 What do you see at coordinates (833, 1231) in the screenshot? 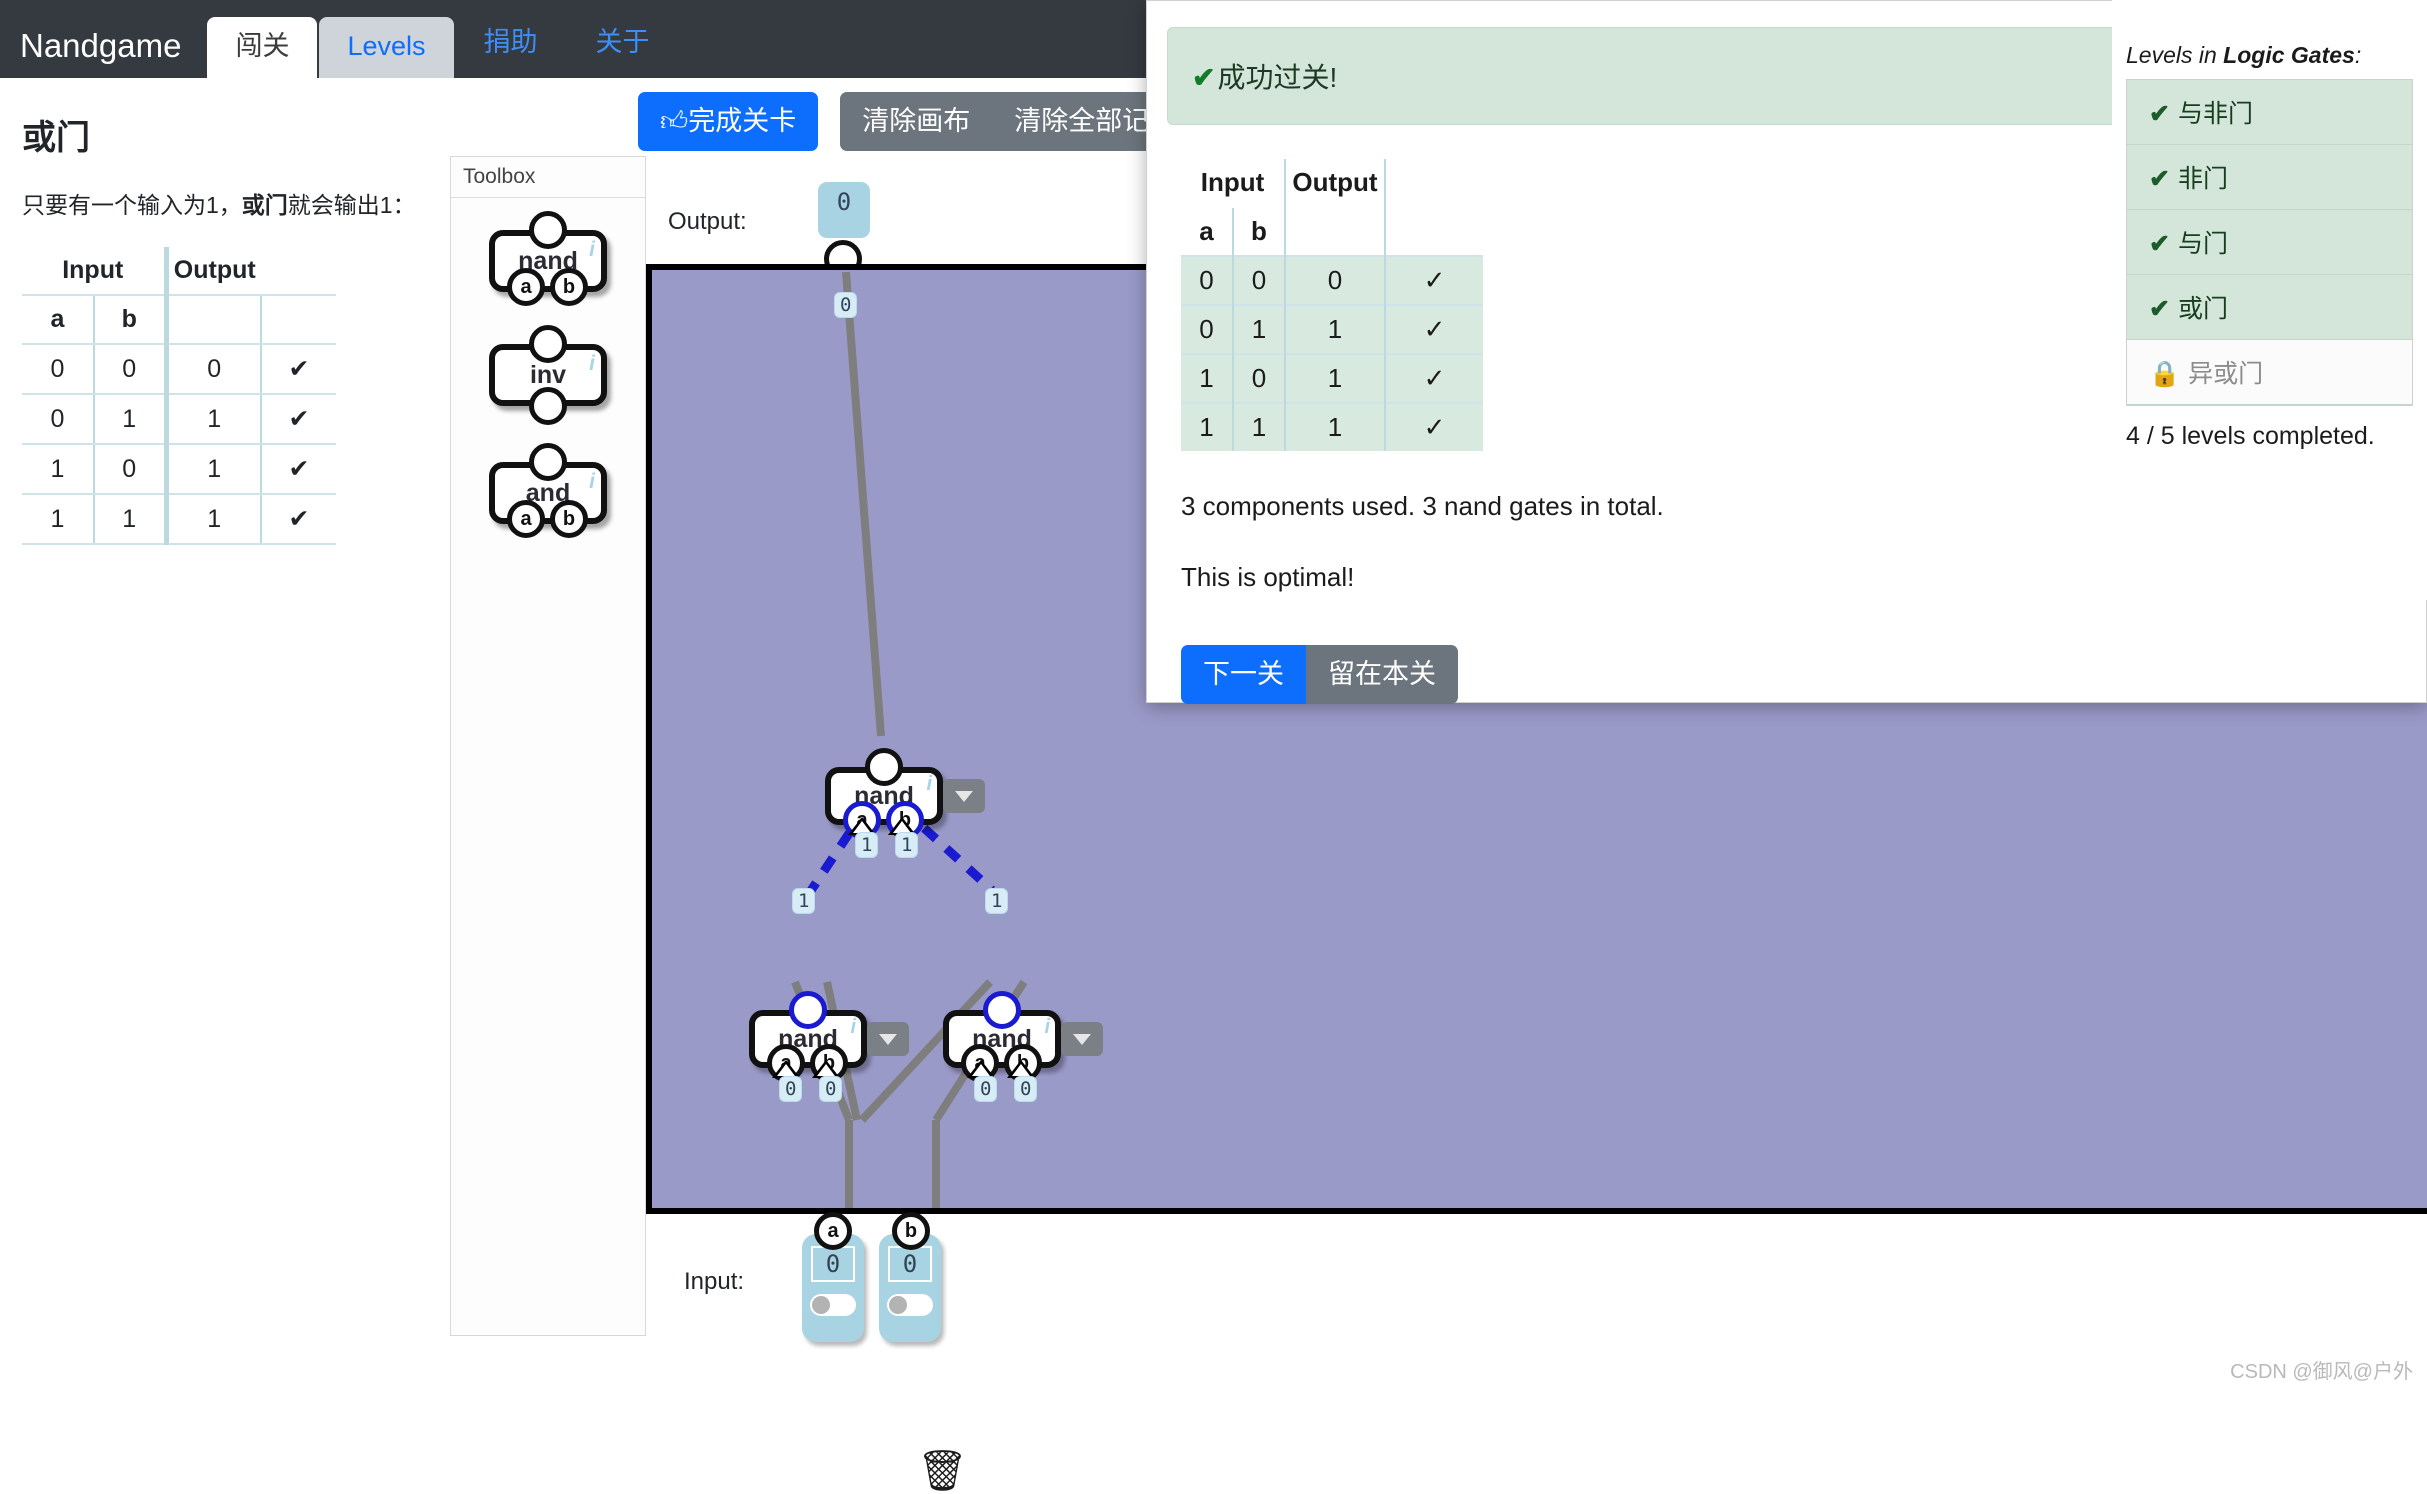
I see `input-pin-a: a` at bounding box center [833, 1231].